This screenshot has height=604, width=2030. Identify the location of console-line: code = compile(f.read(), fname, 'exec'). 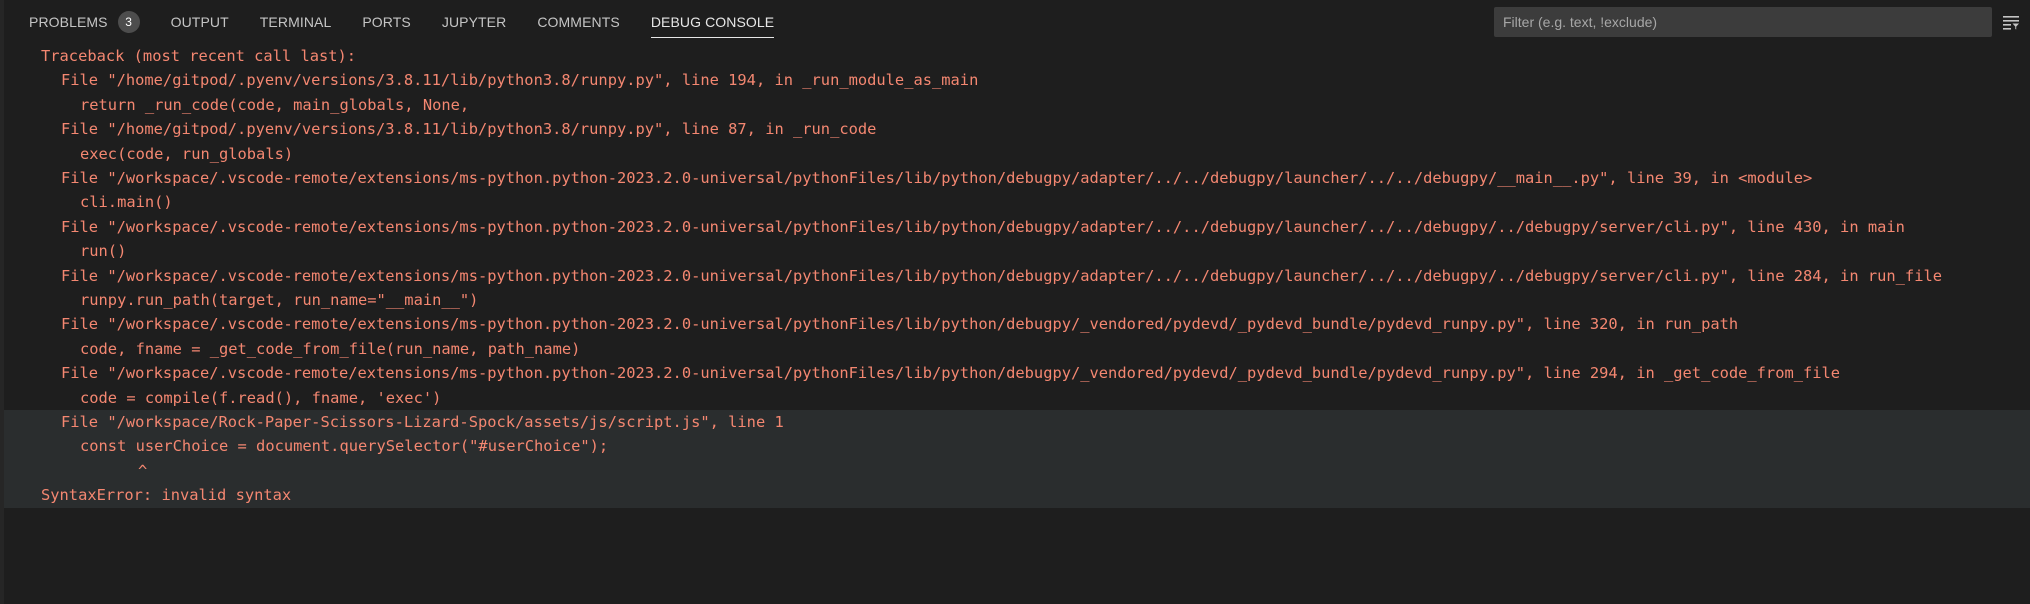
(261, 397).